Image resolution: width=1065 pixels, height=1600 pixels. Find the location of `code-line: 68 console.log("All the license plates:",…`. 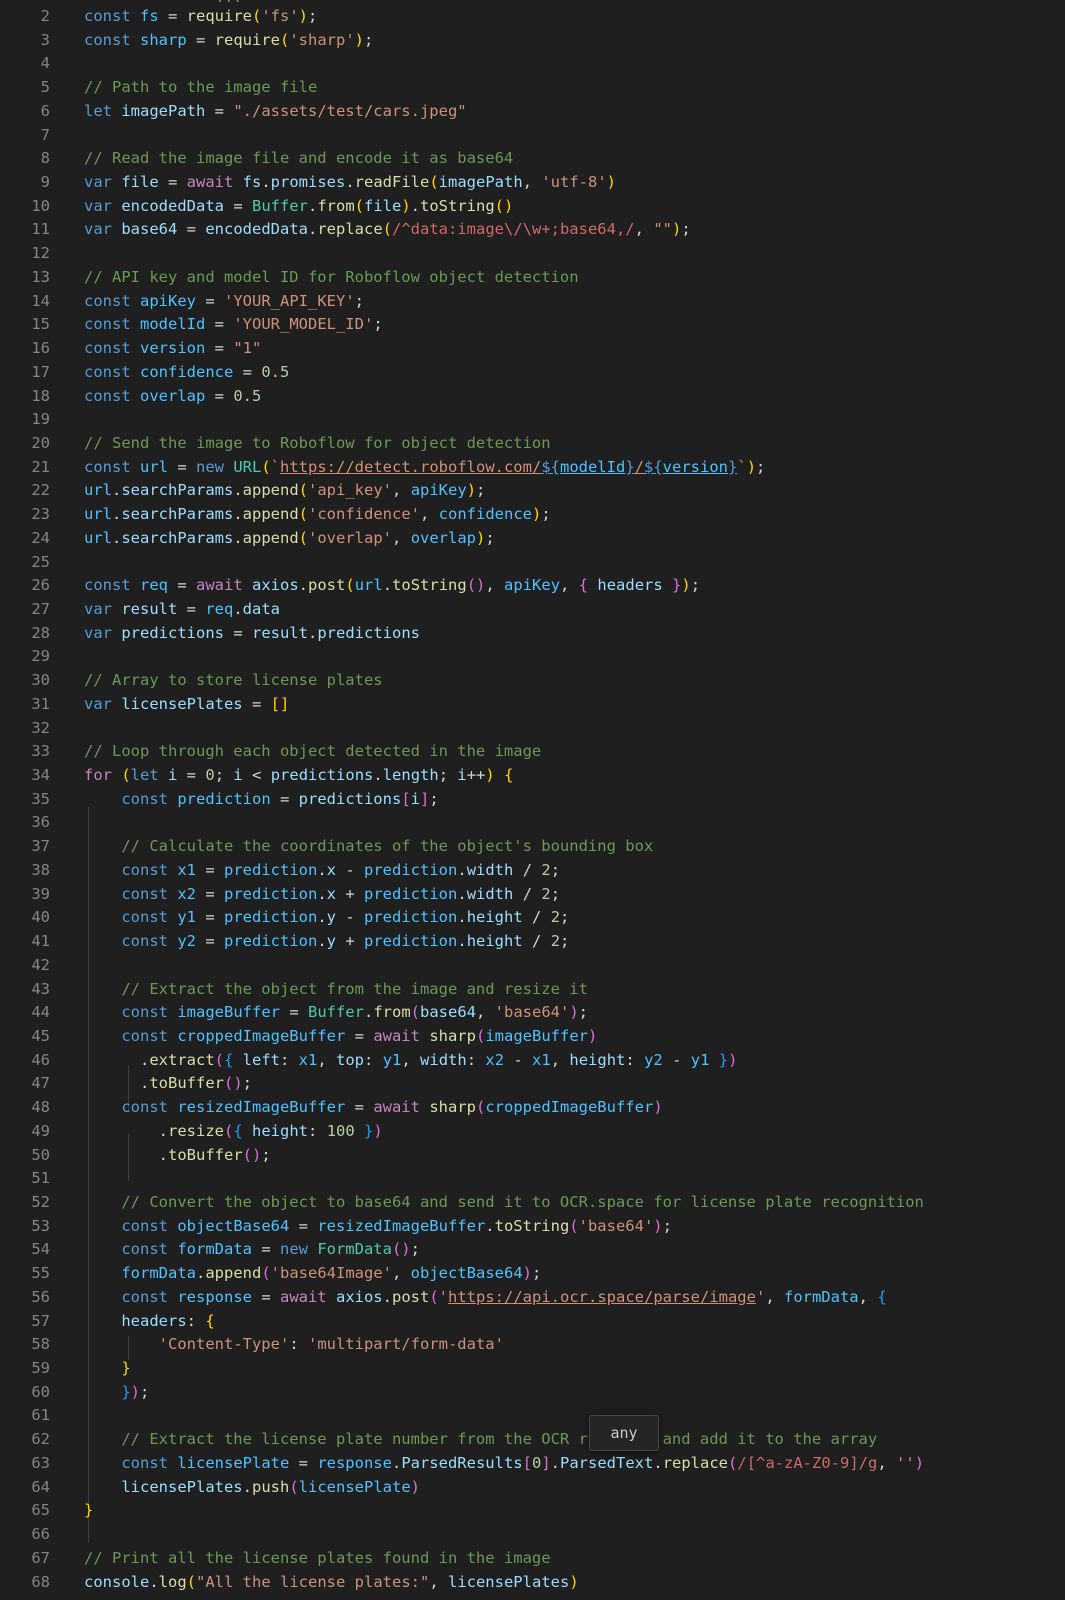

code-line: 68 console.log("All the license plates:",… is located at coordinates (532, 1583).